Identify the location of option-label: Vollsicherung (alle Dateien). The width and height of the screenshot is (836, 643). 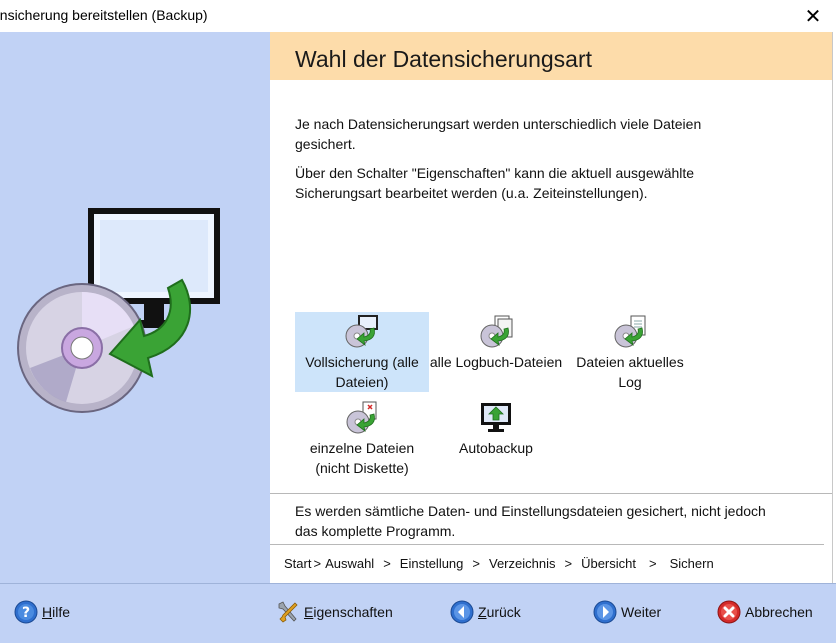
(362, 372).